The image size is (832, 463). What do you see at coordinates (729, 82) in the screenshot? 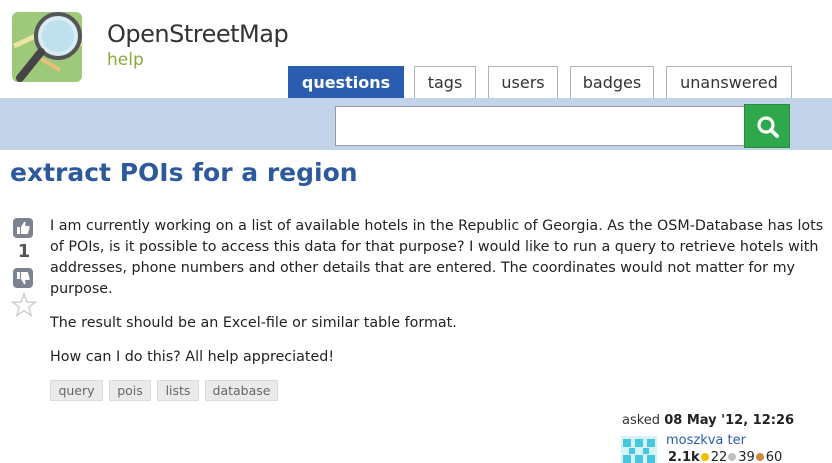
I see `tab-unanswered: unanswered` at bounding box center [729, 82].